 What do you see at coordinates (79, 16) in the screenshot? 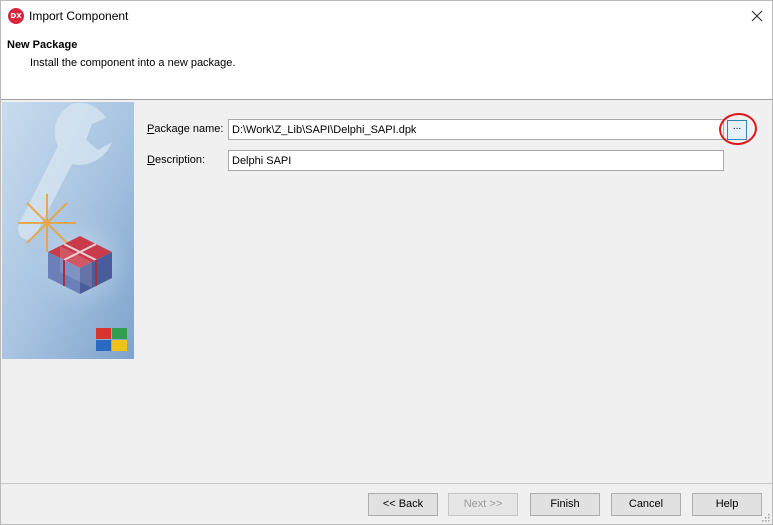
I see `window-title: Import Component` at bounding box center [79, 16].